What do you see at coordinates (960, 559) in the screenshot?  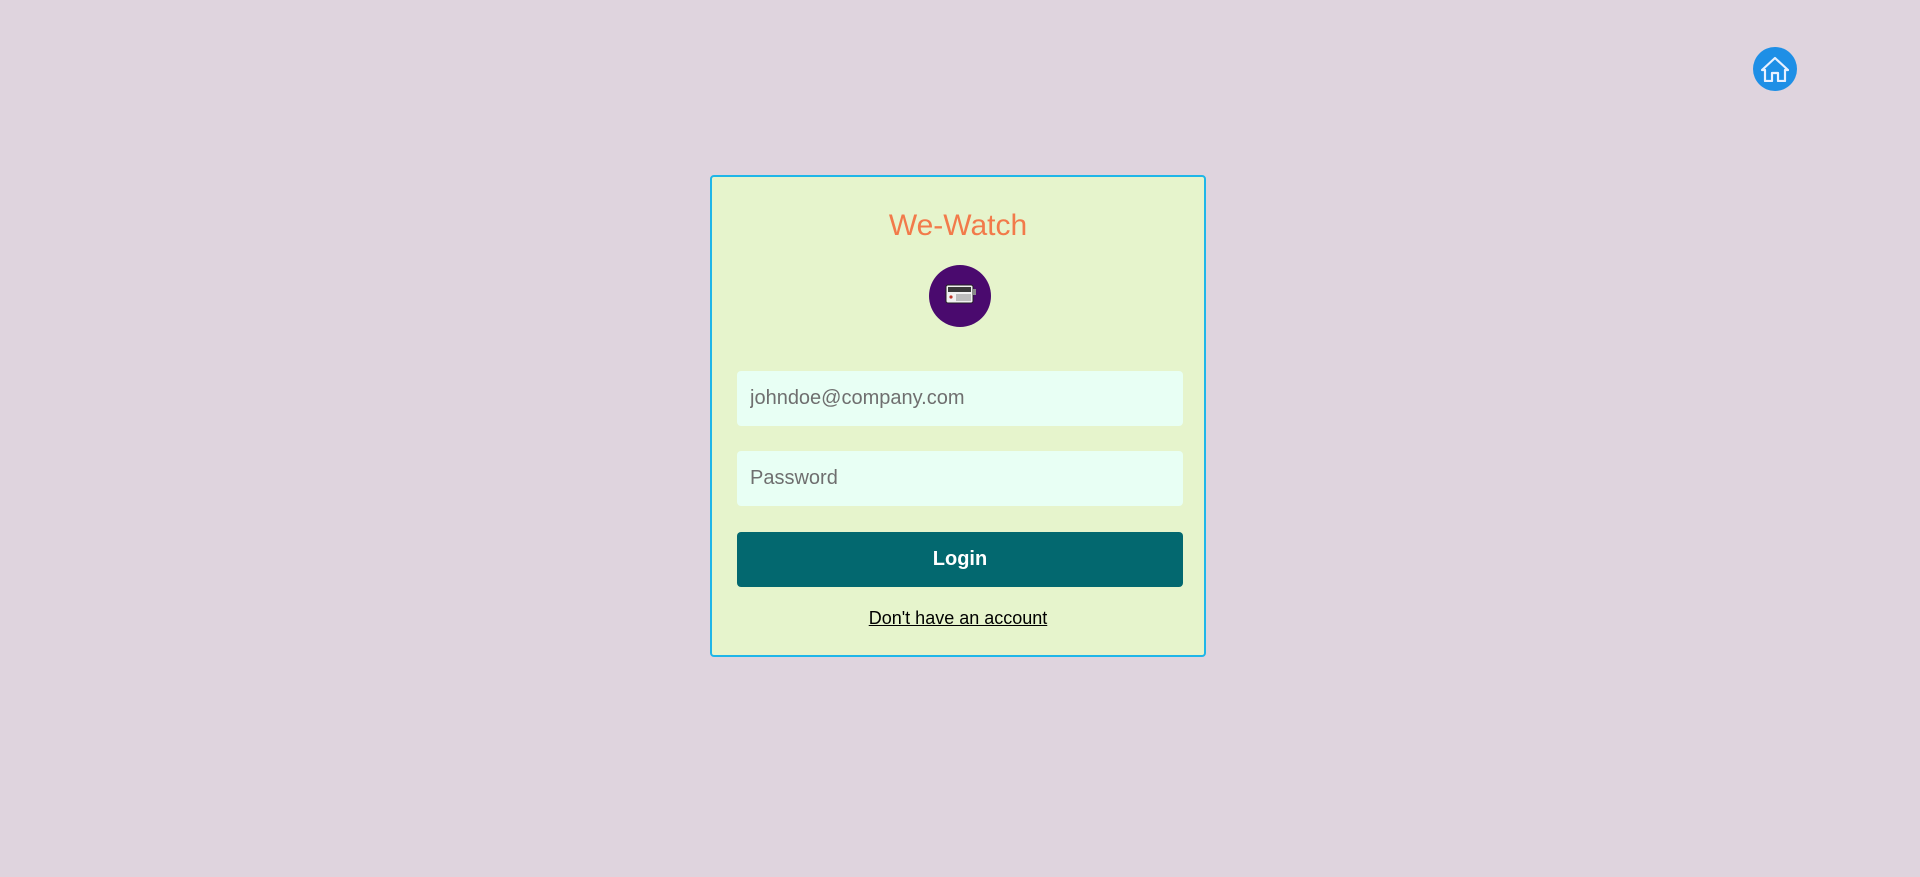 I see `login-button: Login` at bounding box center [960, 559].